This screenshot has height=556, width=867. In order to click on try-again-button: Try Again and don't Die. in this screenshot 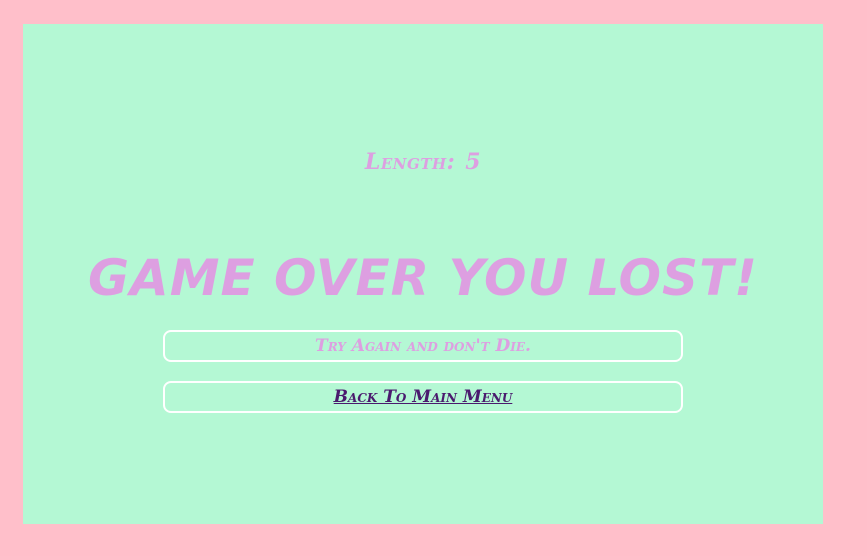, I will do `click(423, 346)`.